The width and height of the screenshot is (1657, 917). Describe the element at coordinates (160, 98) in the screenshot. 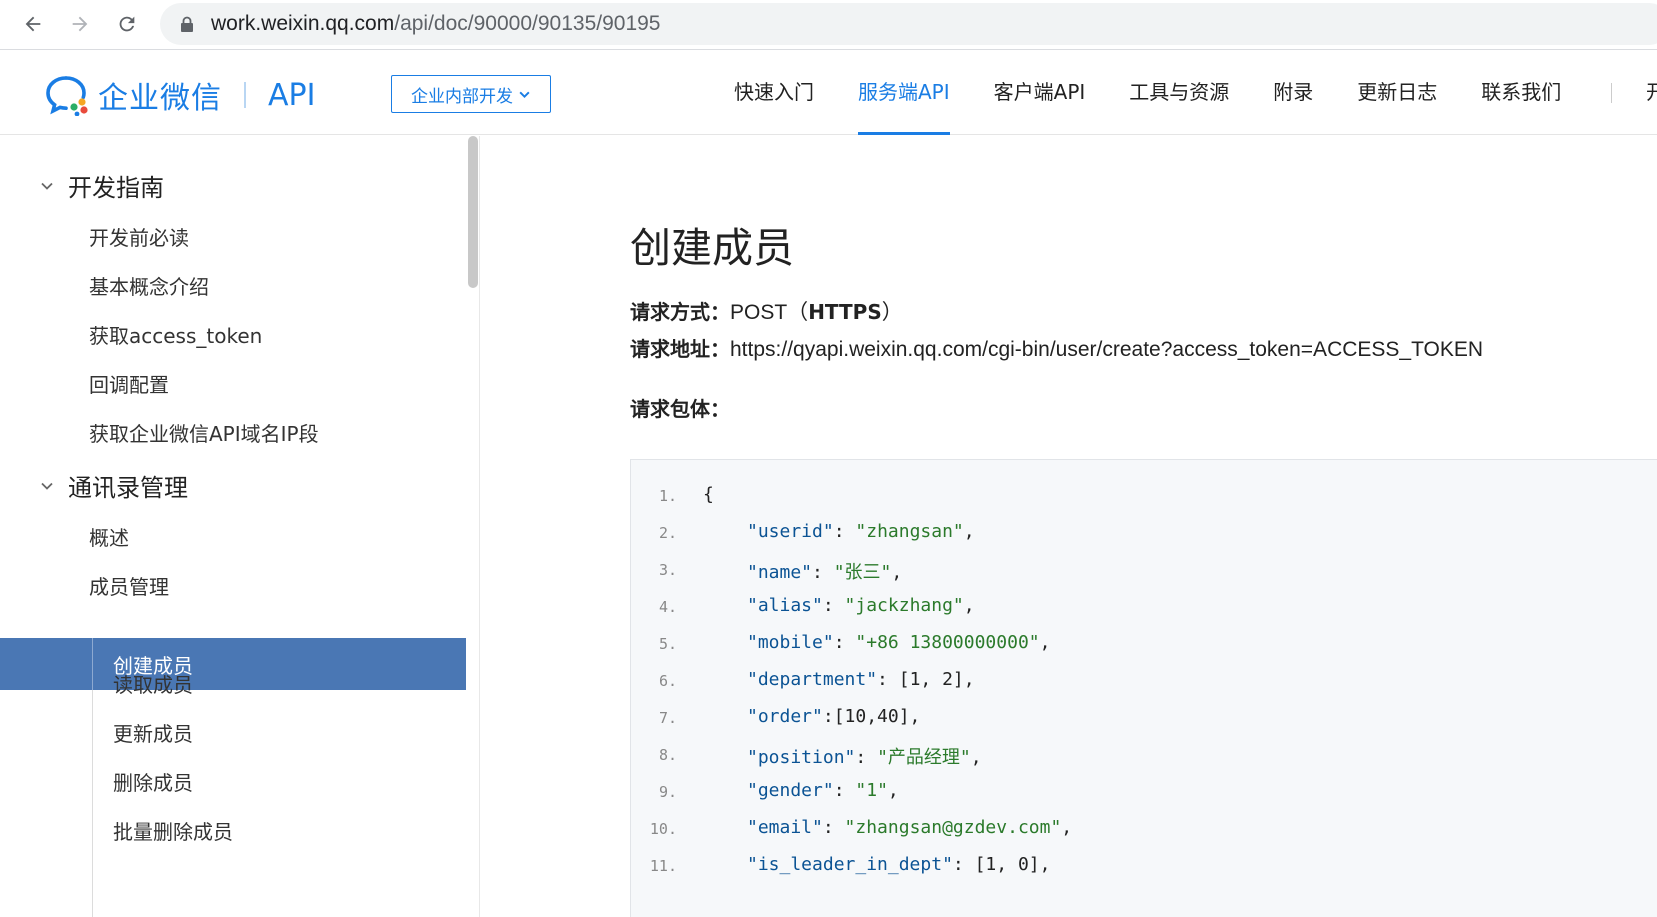

I see `logo-text: 企业微信` at that location.